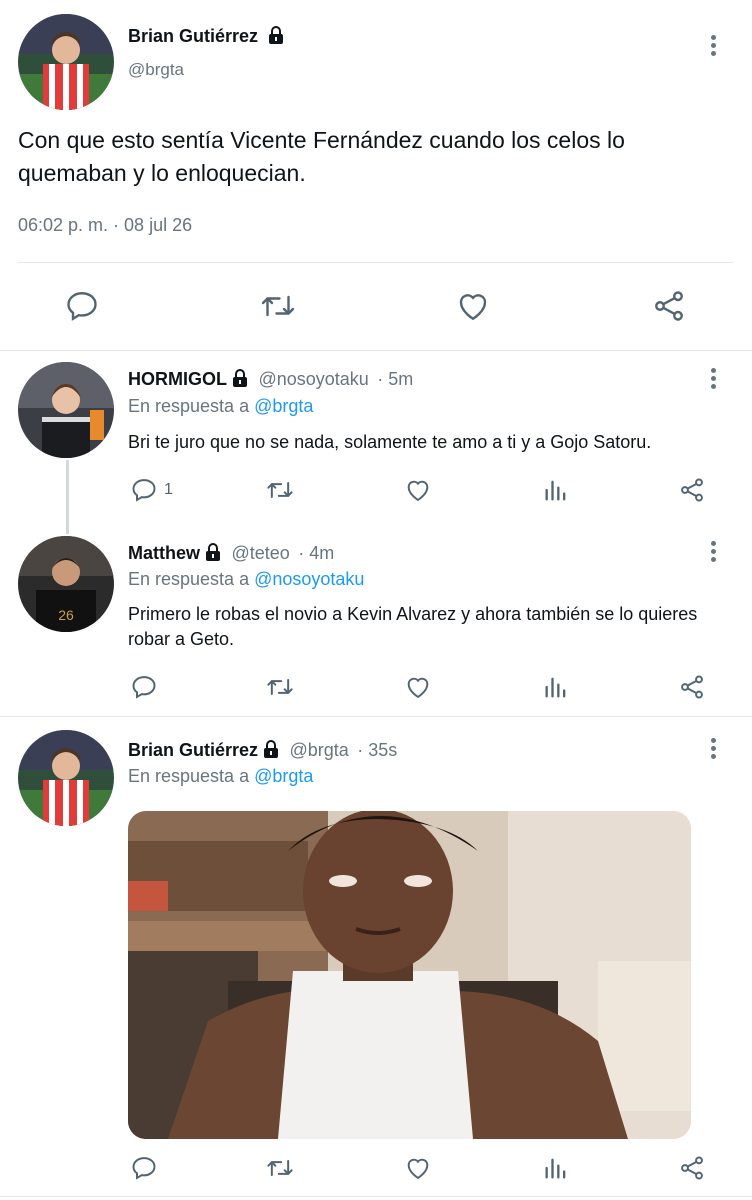 Image resolution: width=752 pixels, height=1200 pixels. What do you see at coordinates (395, 379) in the screenshot?
I see `reply-time: · 5m` at bounding box center [395, 379].